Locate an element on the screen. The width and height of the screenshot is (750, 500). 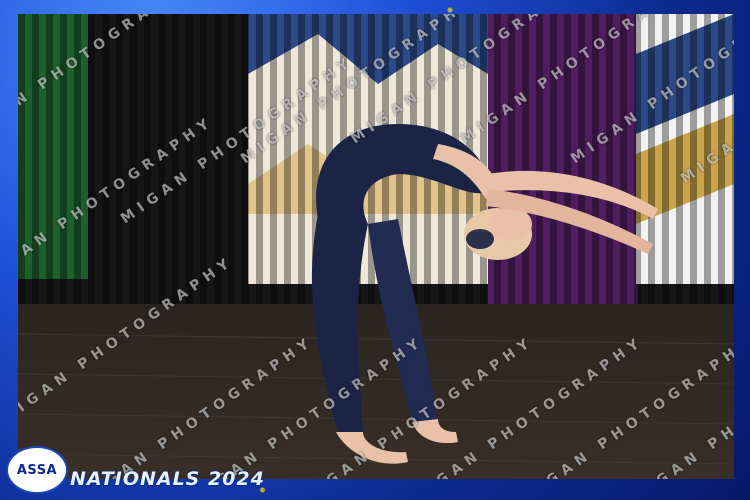
assa-logo: ASSA is located at coordinates (37, 470).